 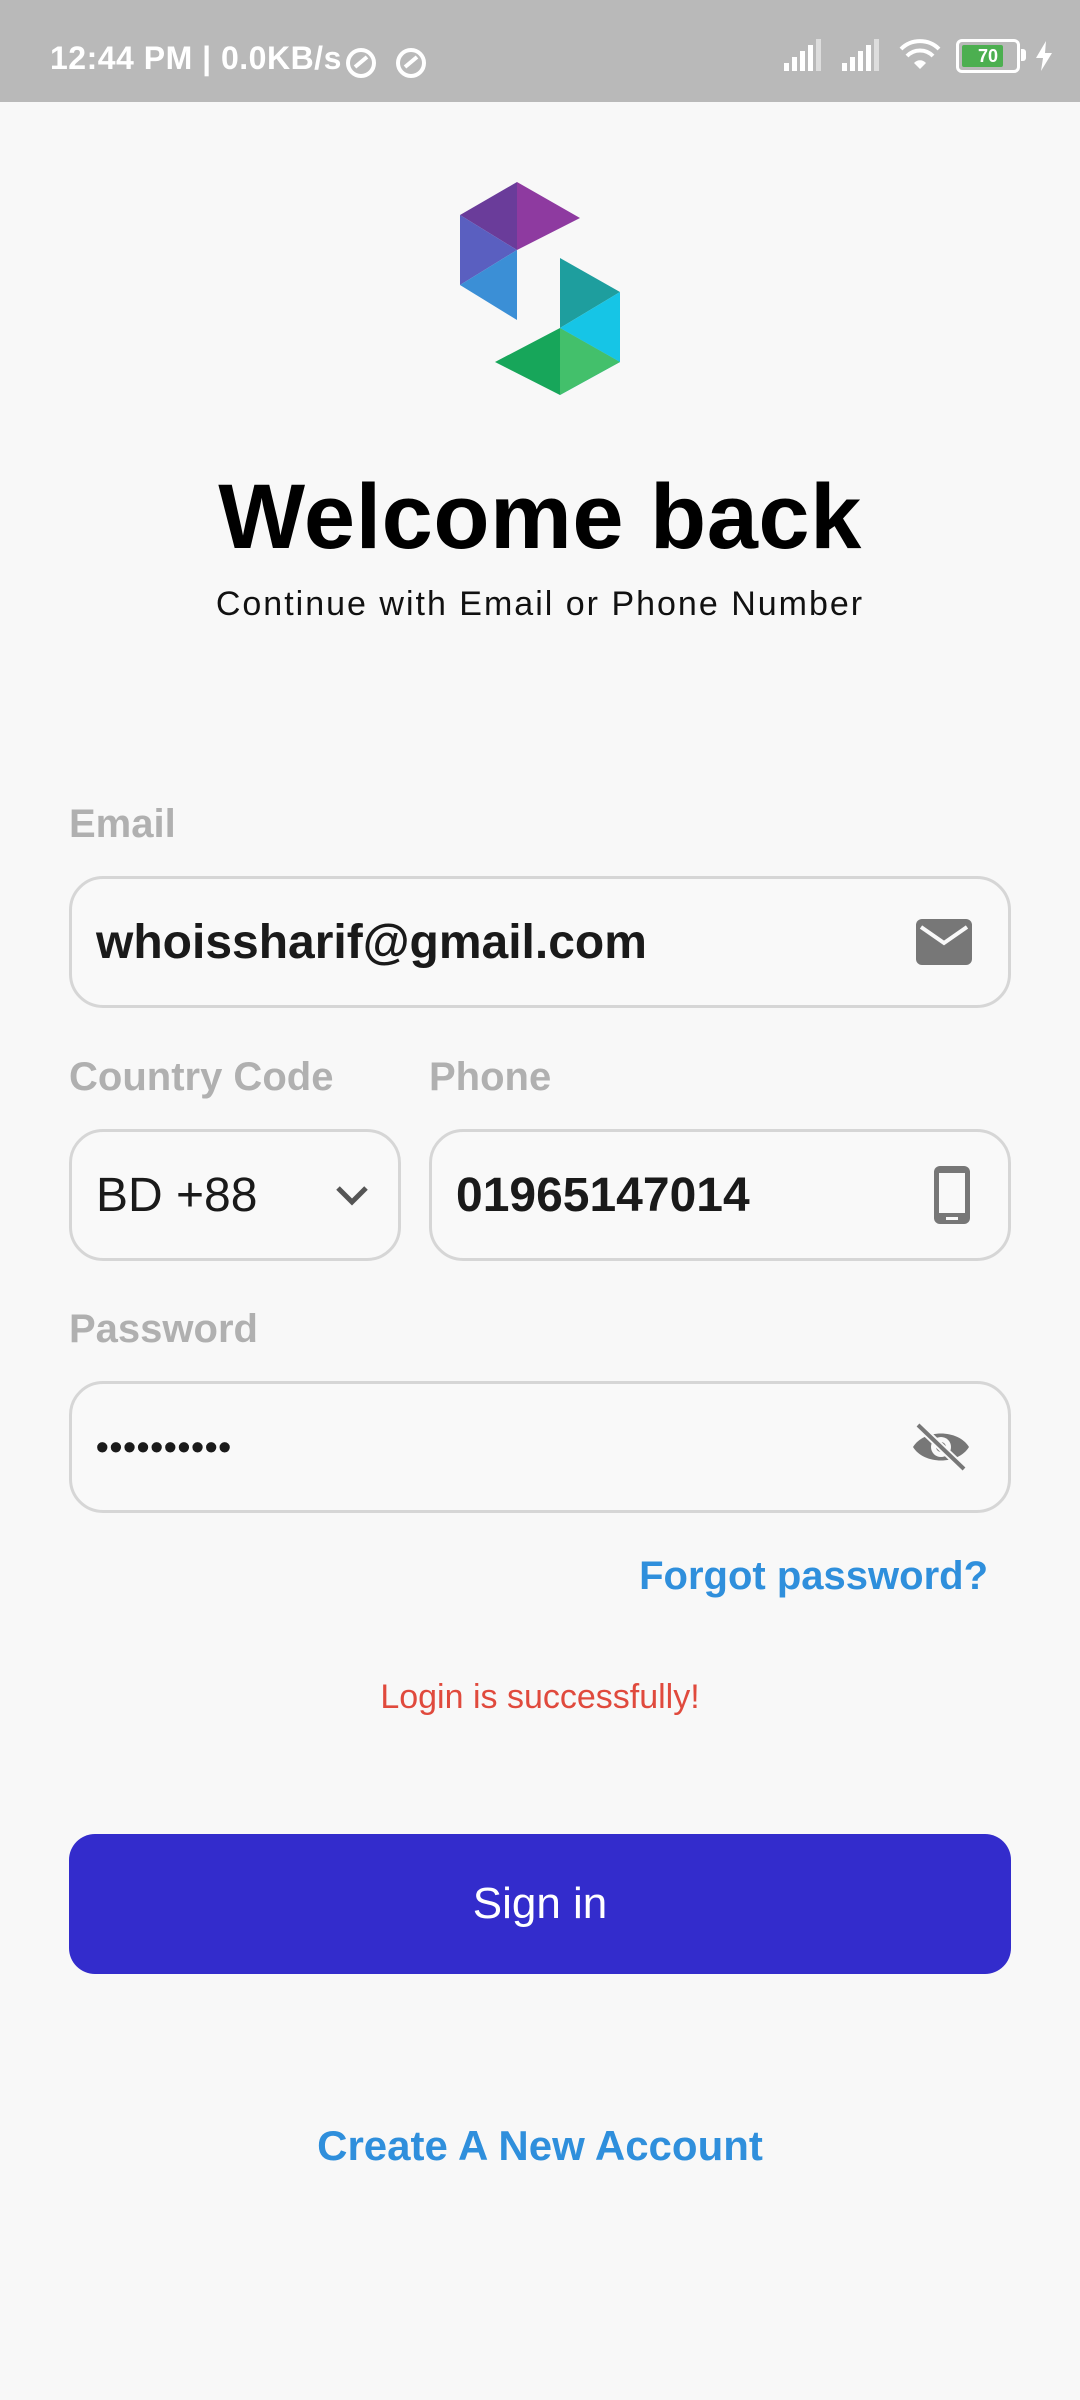 I want to click on charging-icon, so click(x=1044, y=56).